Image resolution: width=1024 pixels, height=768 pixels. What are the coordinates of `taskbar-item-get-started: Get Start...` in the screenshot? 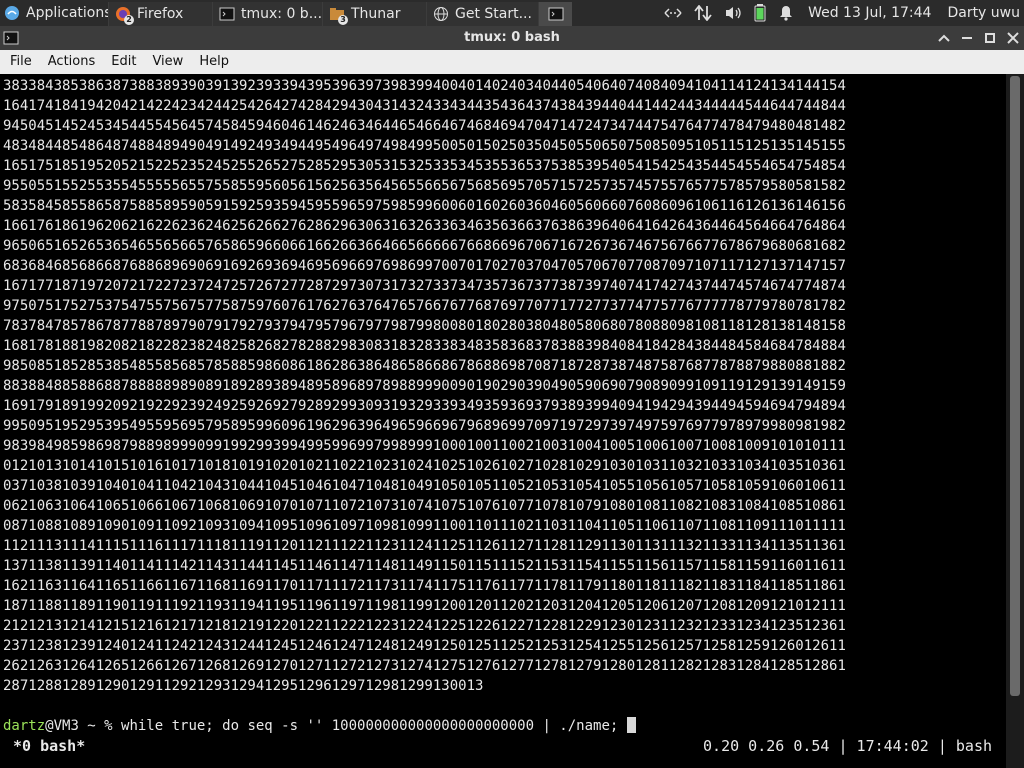 It's located at (482, 13).